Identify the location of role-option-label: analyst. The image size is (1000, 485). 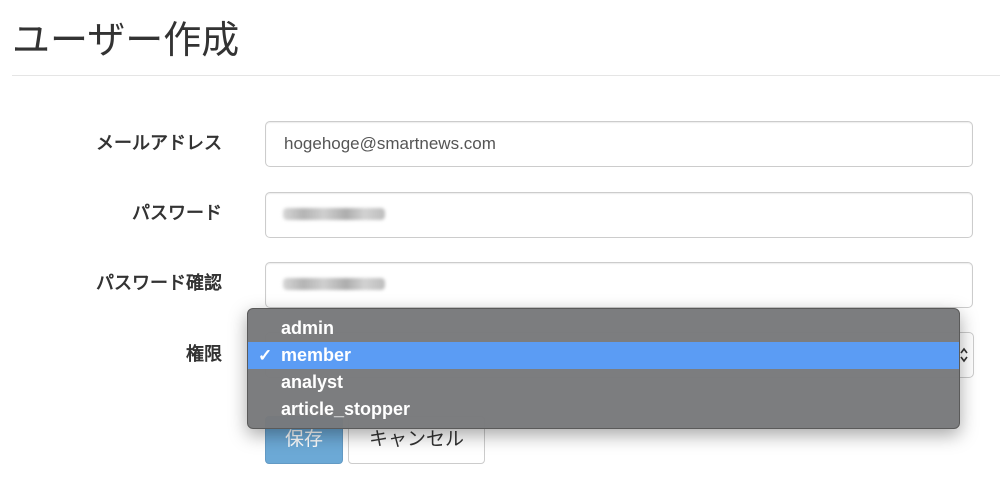
(312, 382).